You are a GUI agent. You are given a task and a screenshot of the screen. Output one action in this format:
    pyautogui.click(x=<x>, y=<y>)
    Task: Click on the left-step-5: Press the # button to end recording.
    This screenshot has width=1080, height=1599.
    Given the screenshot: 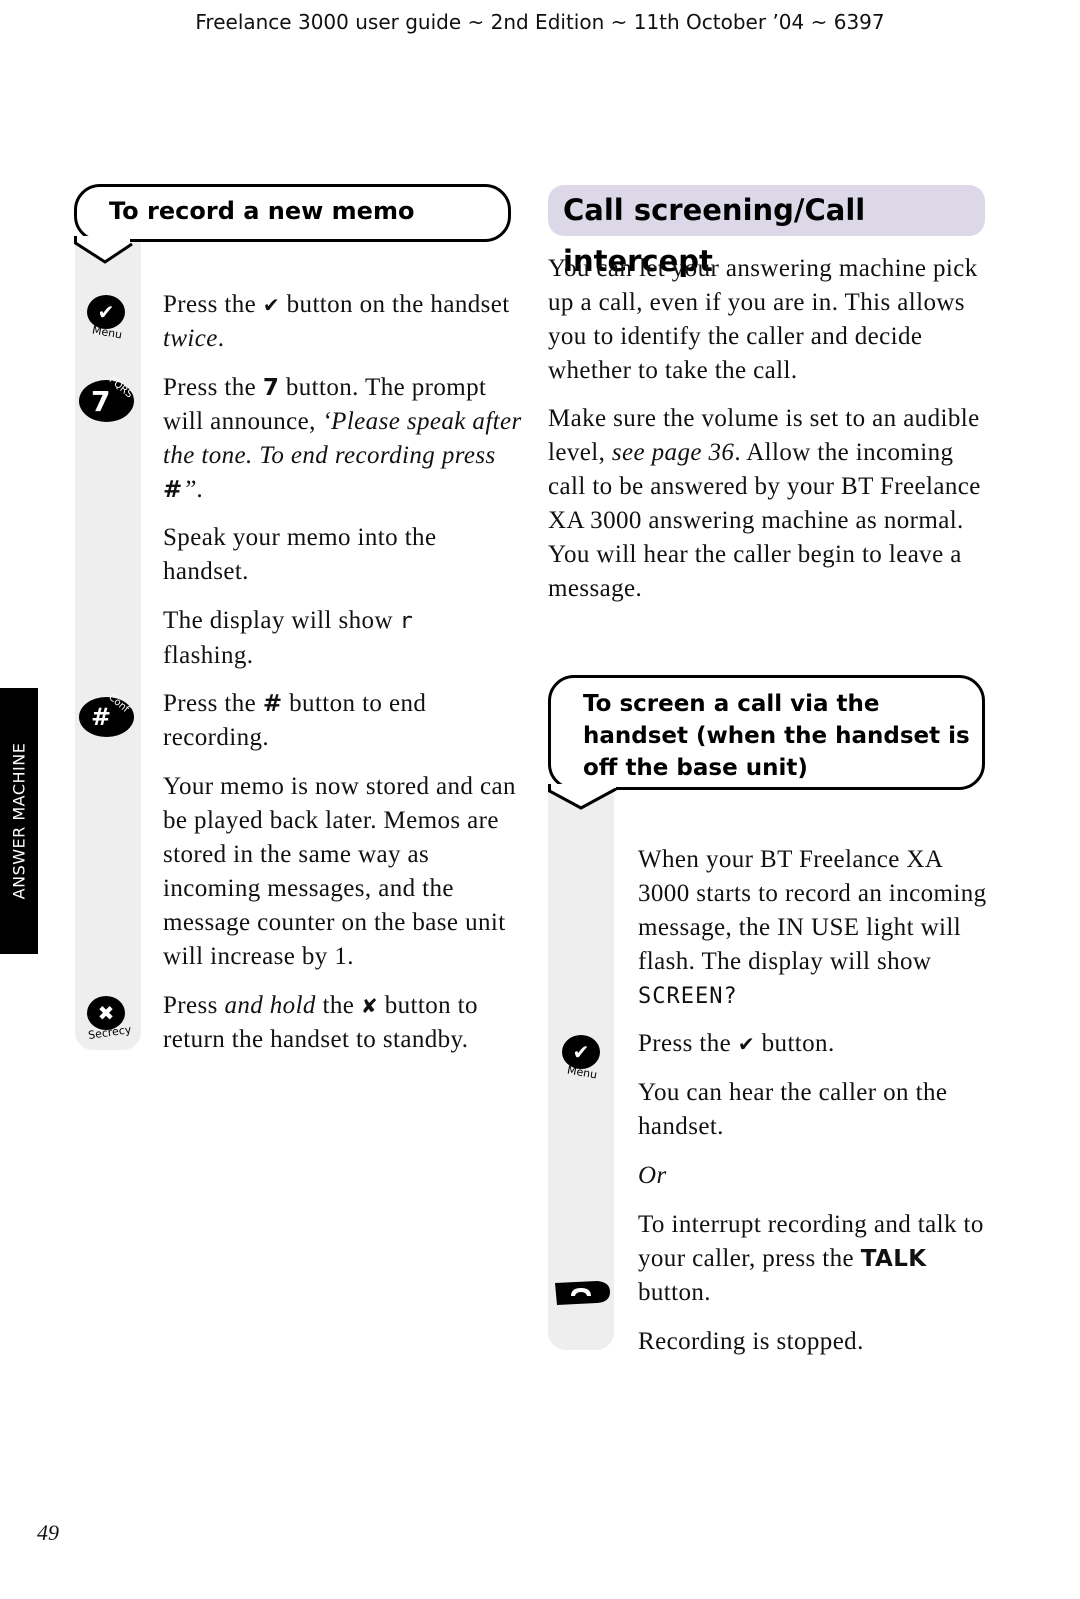 What is the action you would take?
    pyautogui.click(x=295, y=720)
    